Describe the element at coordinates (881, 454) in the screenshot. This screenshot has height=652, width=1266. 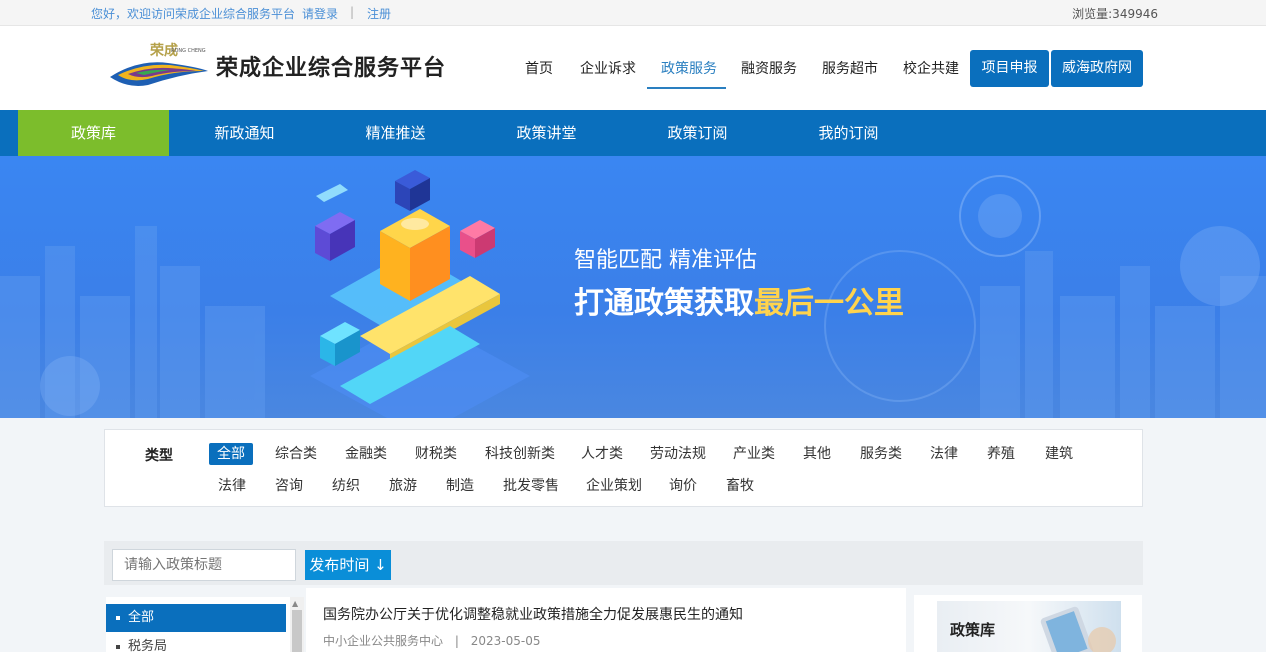
I see `filter-tag-service: 服务类` at that location.